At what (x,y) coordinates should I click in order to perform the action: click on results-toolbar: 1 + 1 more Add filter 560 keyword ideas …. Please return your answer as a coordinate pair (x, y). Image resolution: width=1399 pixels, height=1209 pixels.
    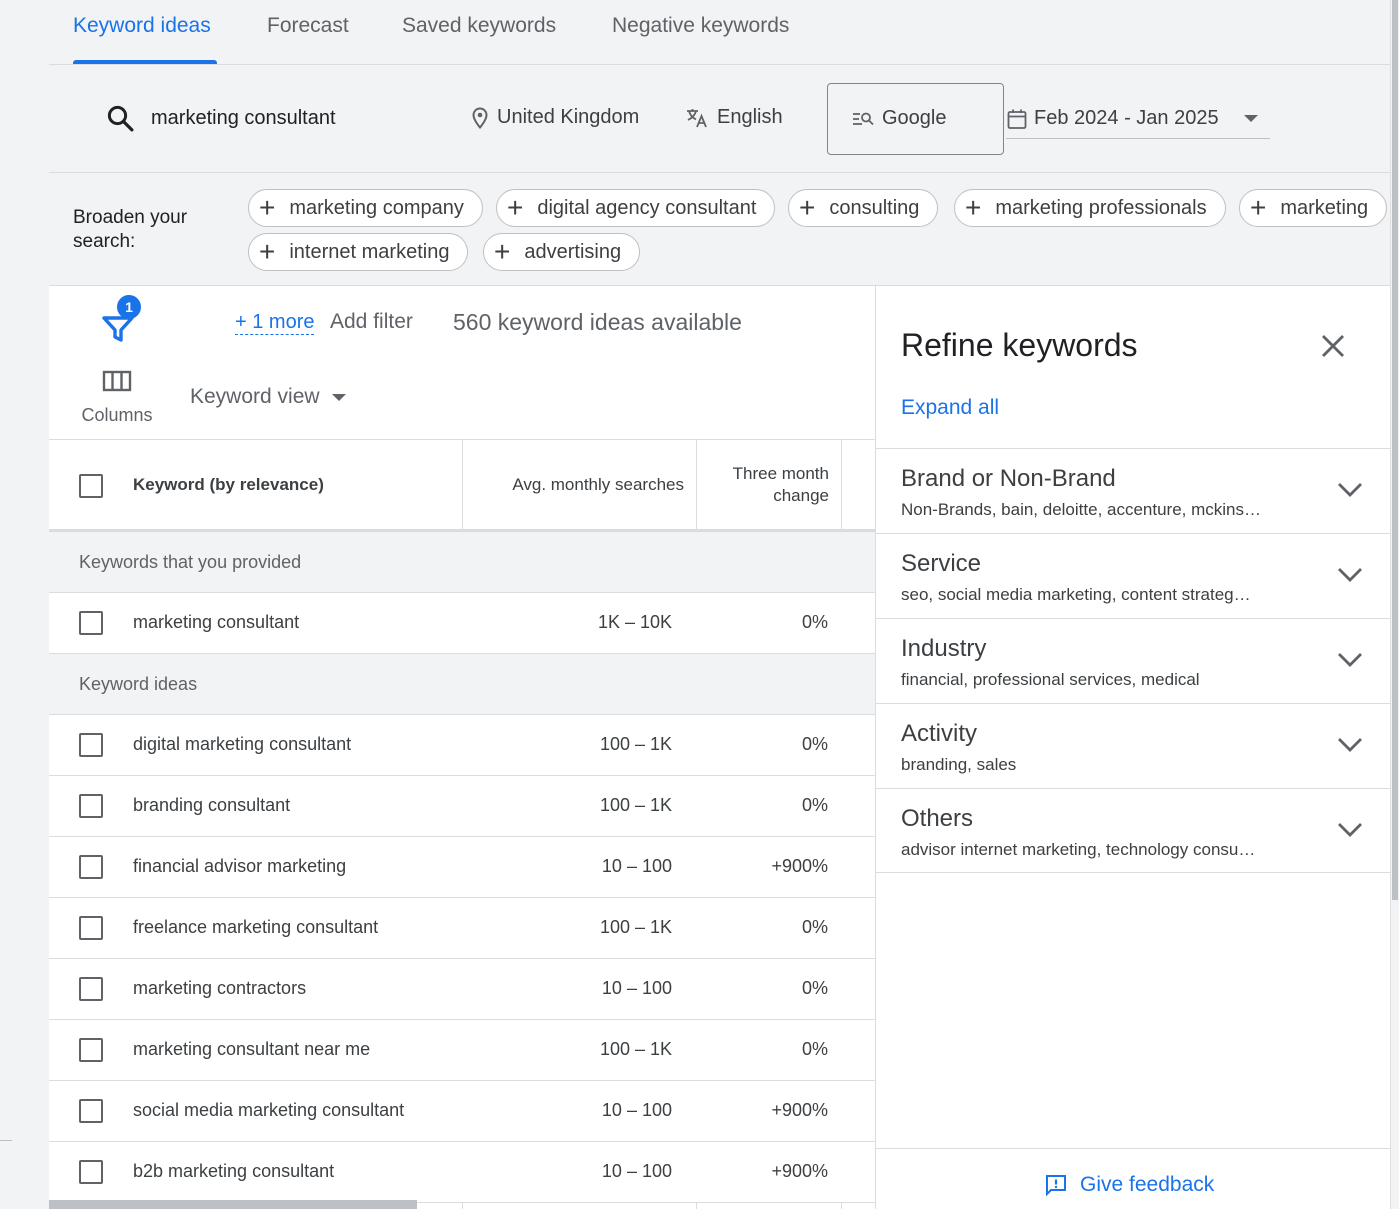
    Looking at the image, I should click on (462, 363).